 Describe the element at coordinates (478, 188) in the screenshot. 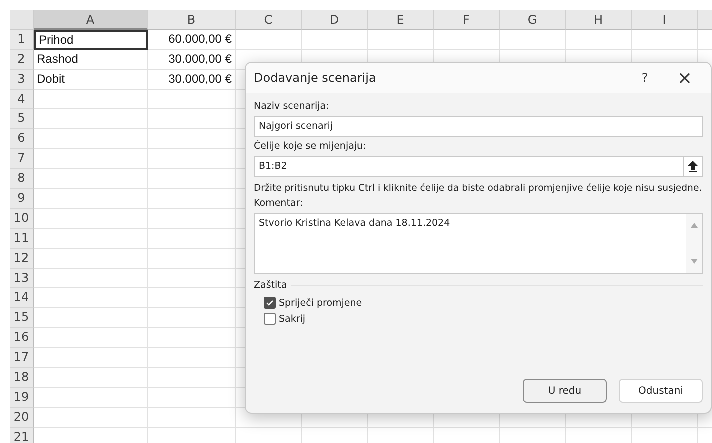

I see `hint-text: Držite pritisnutu tipku Ctrl i kliknite ćelije da biste odabrali promjenjive ćelije koje nisu susjedne.` at that location.